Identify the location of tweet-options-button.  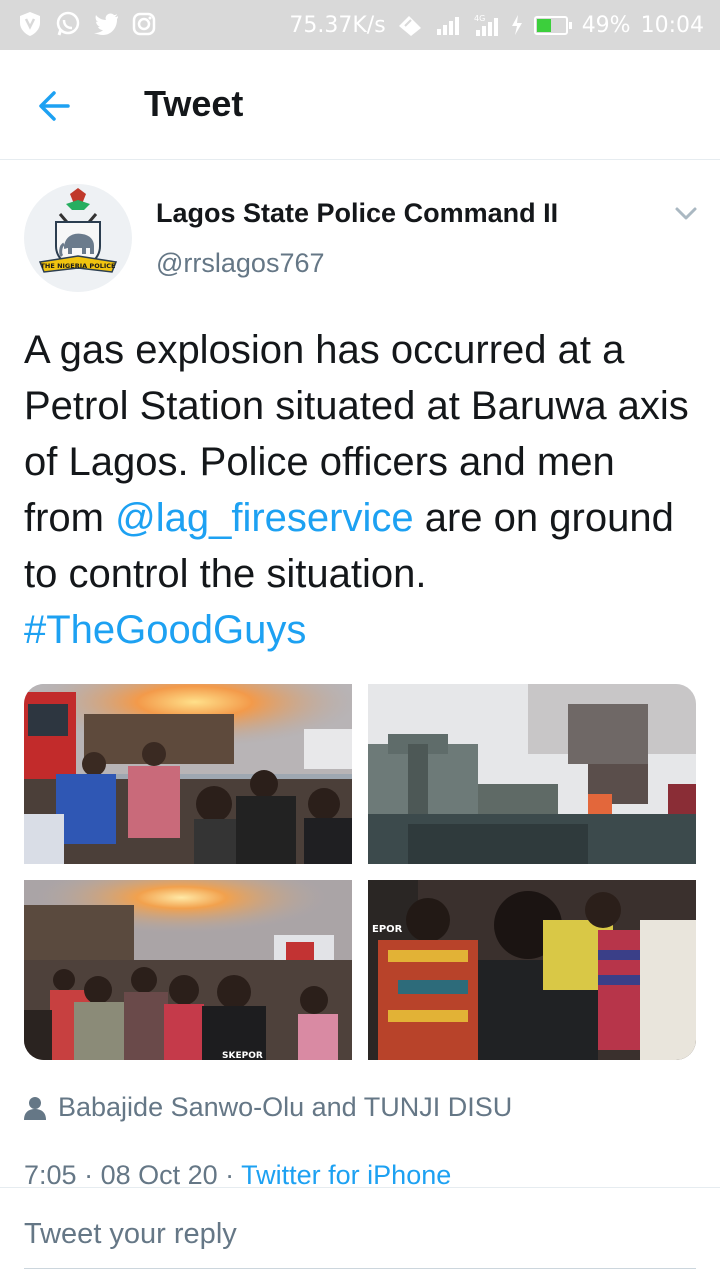
(686, 214).